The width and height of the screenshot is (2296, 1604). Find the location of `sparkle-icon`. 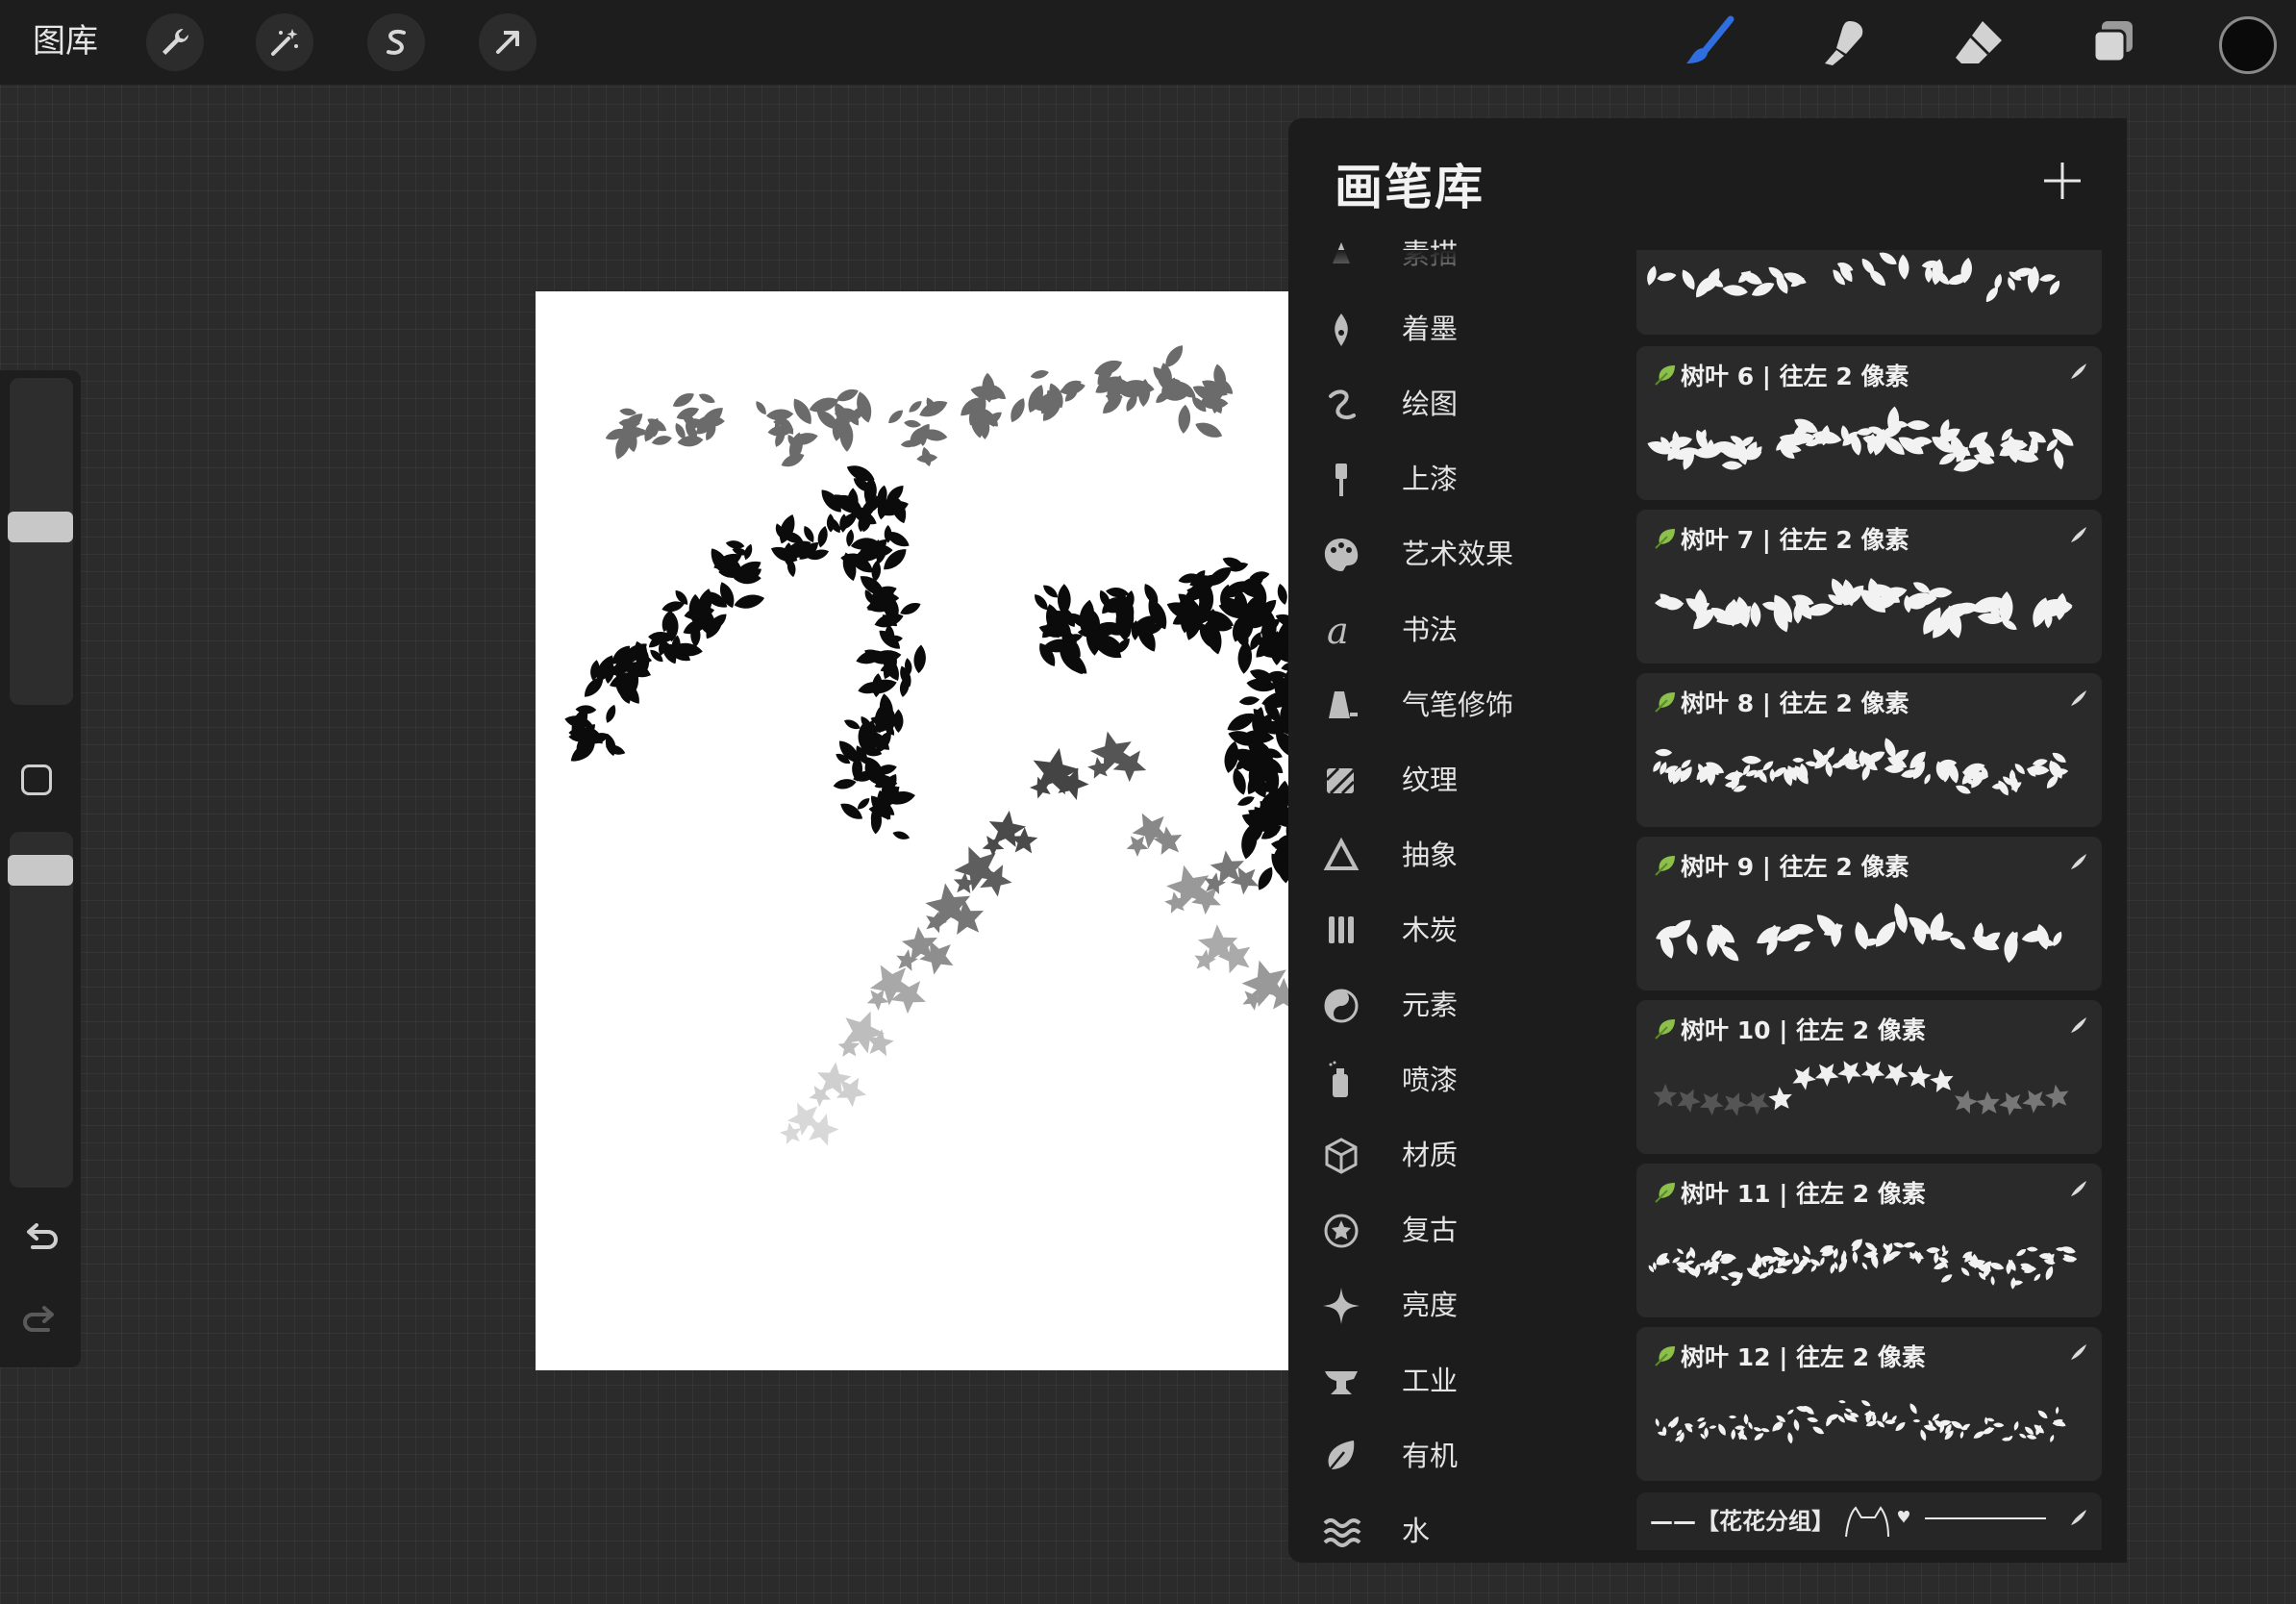

sparkle-icon is located at coordinates (1341, 1306).